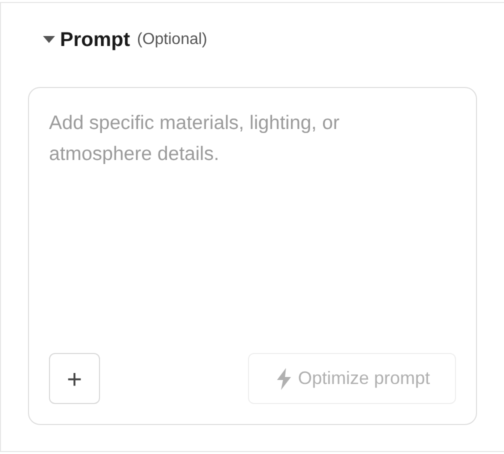  Describe the element at coordinates (172, 40) in the screenshot. I see `optional-label: (Optional)` at that location.